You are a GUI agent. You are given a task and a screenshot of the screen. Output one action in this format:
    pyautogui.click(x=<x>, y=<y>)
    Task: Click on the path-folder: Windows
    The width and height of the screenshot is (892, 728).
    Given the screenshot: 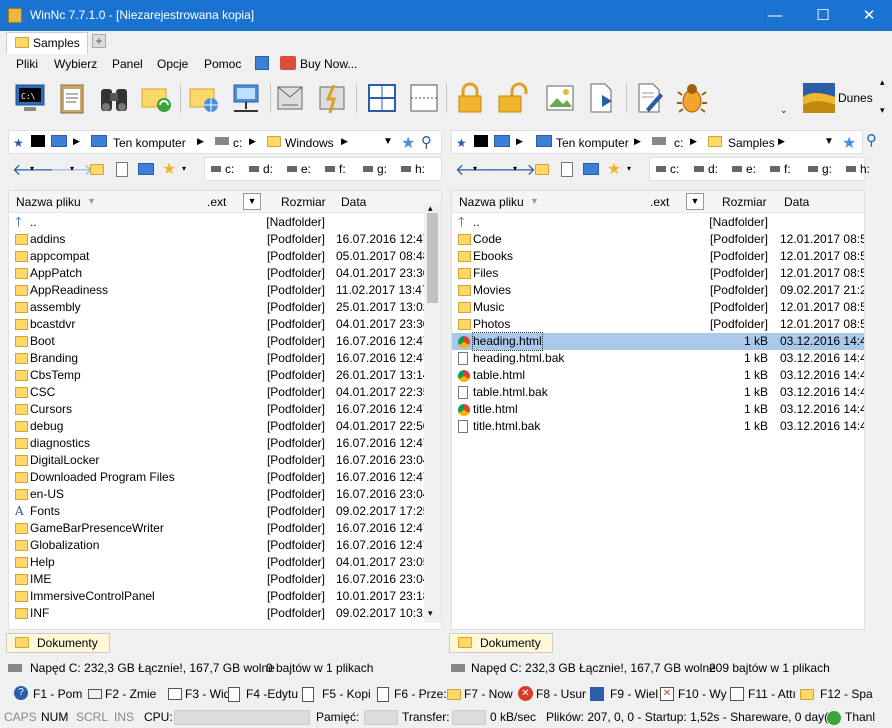 What is the action you would take?
    pyautogui.click(x=309, y=143)
    